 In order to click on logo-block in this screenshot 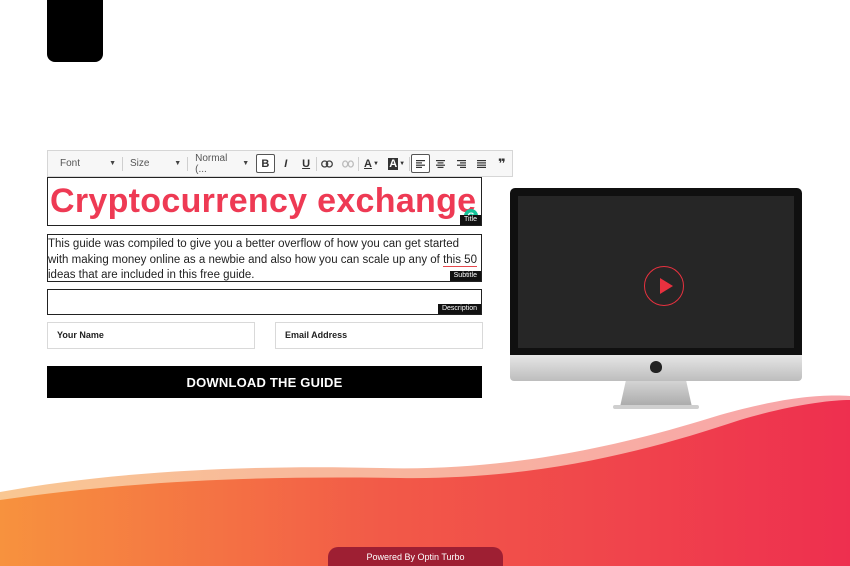, I will do `click(75, 31)`.